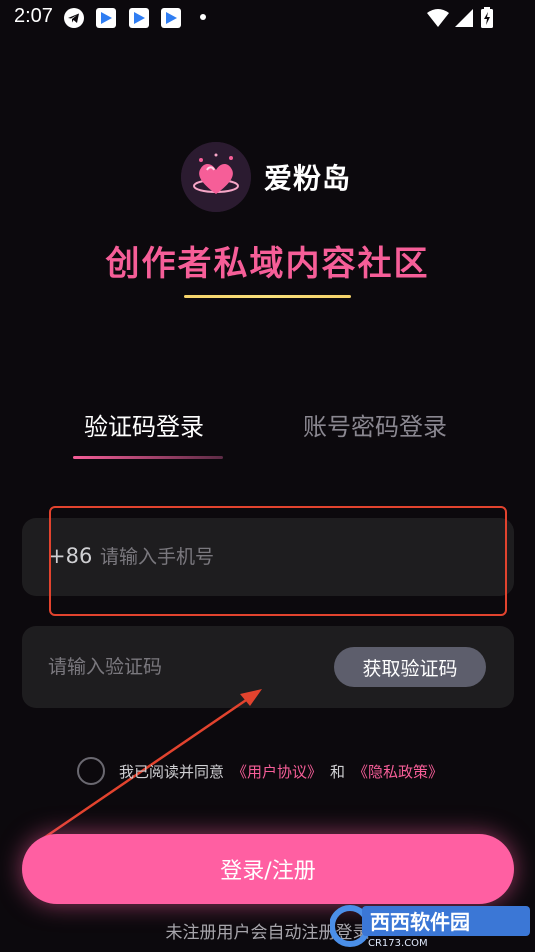 Image resolution: width=535 pixels, height=952 pixels. I want to click on tab-password-login: 账号密码登录, so click(375, 424).